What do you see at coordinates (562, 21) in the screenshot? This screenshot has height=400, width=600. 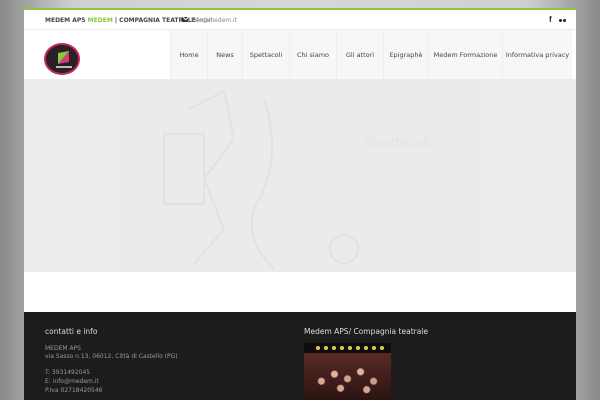 I see `flickr-icon` at bounding box center [562, 21].